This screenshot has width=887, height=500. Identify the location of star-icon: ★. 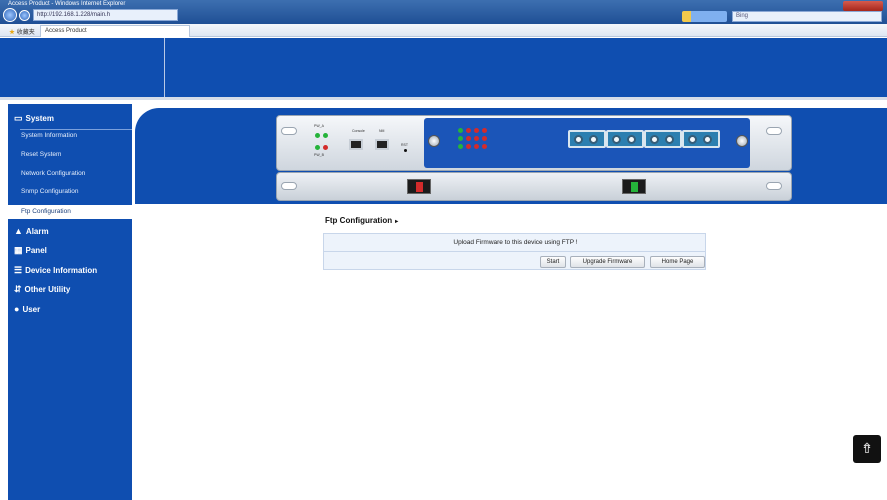
(12, 33).